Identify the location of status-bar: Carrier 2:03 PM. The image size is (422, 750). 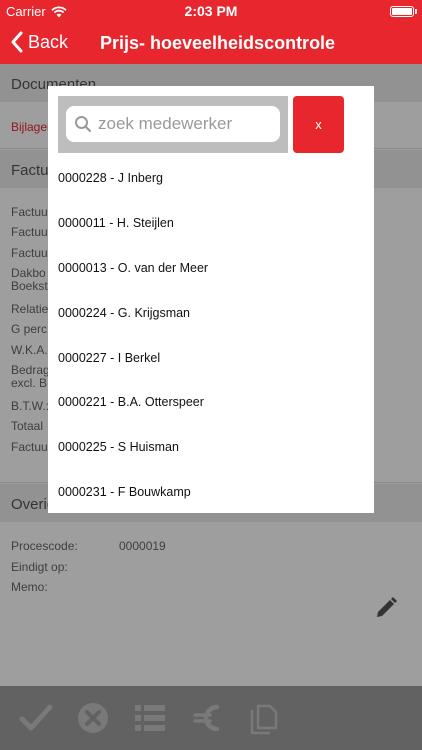
(211, 12).